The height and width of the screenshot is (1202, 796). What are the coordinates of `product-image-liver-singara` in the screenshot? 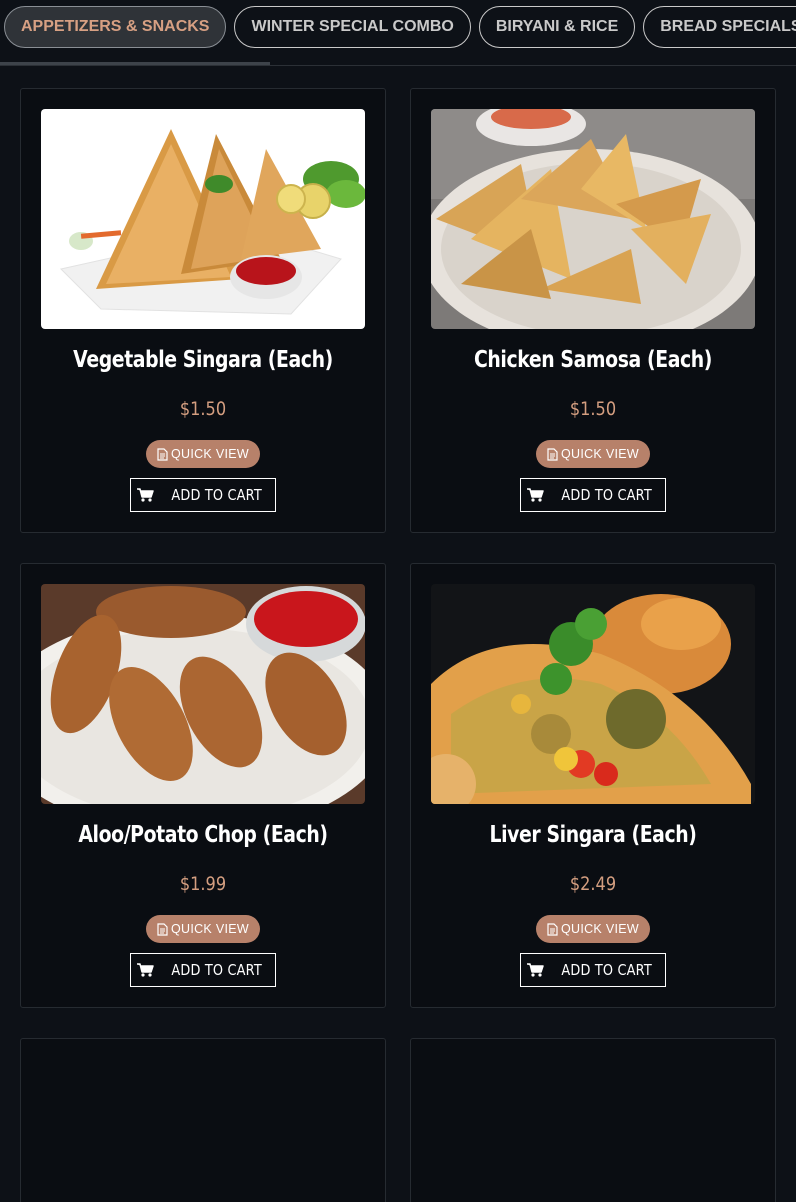 It's located at (593, 694).